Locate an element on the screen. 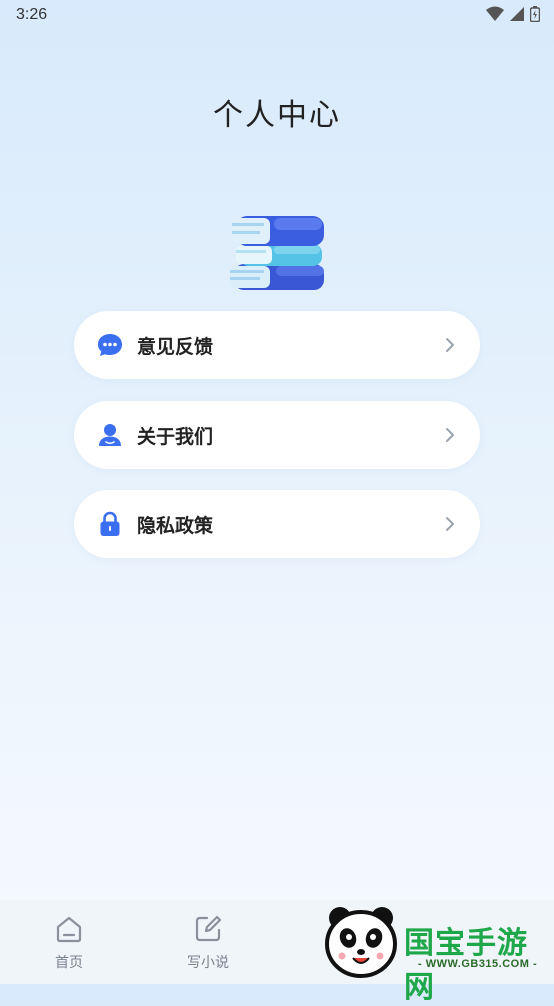 This screenshot has width=554, height=1006. home-icon is located at coordinates (69, 929).